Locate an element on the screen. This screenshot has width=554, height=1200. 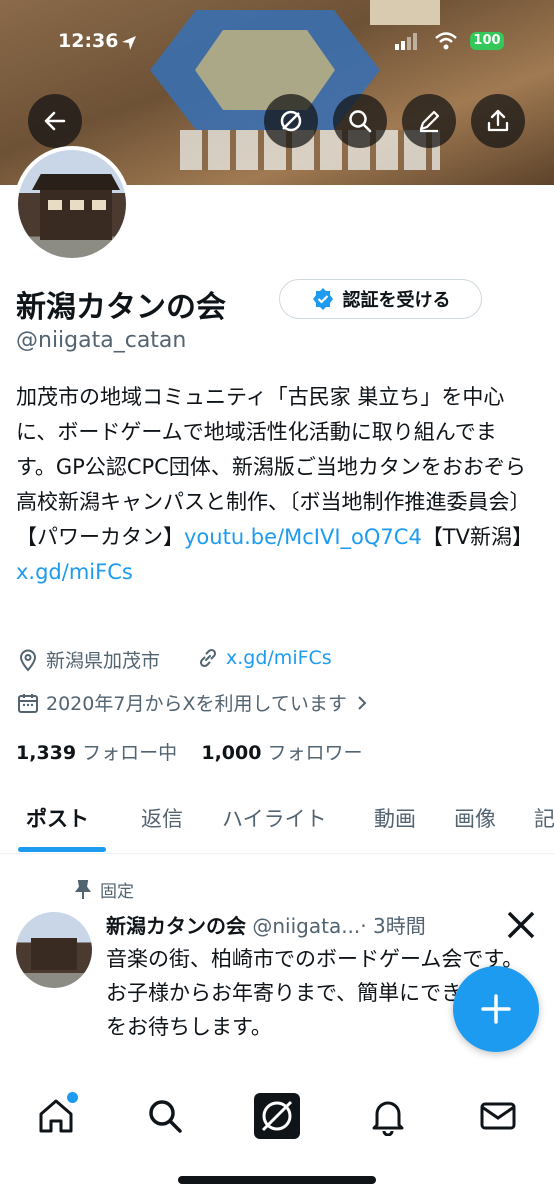
calendar-icon is located at coordinates (28, 703).